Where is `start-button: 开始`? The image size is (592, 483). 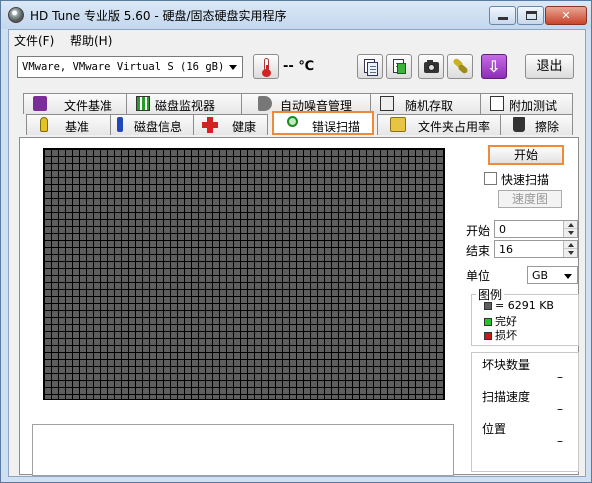 start-button: 开始 is located at coordinates (526, 155).